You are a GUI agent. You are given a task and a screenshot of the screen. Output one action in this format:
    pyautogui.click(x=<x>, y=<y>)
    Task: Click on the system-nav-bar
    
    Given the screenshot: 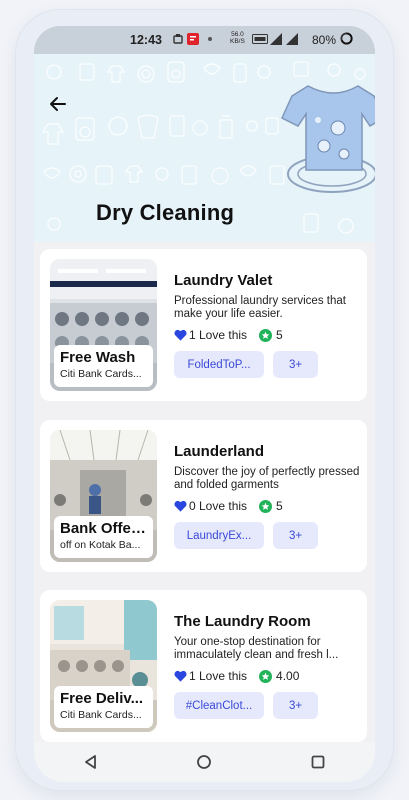 What is the action you would take?
    pyautogui.click(x=204, y=762)
    